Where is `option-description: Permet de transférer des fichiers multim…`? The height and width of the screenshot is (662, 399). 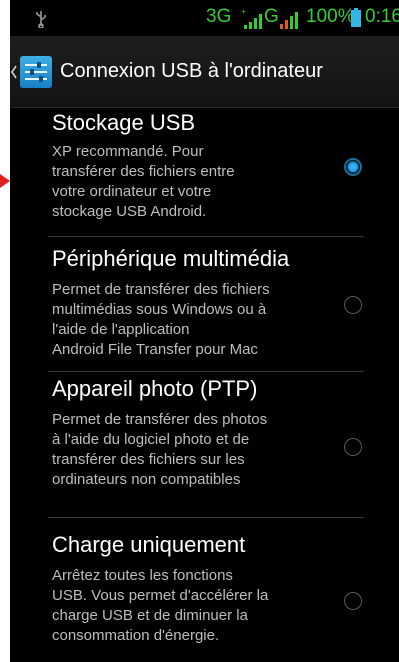 option-description: Permet de transférer des fichiers multim… is located at coordinates (197, 320).